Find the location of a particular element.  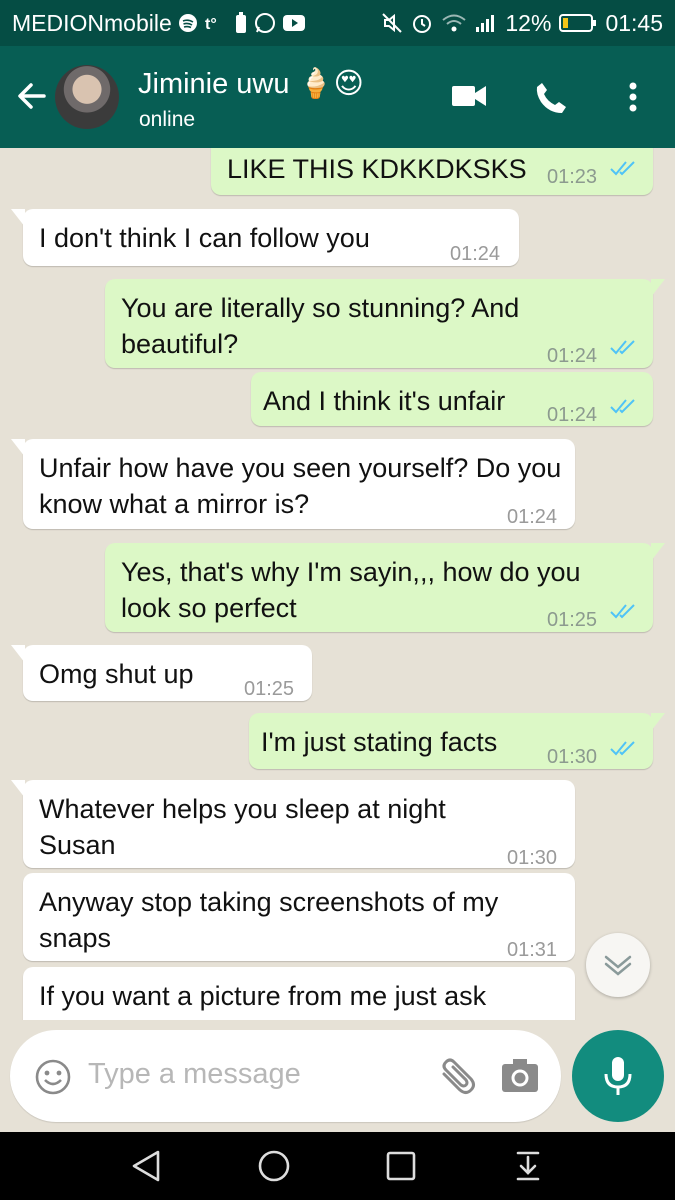

back-button is located at coordinates (32, 96).